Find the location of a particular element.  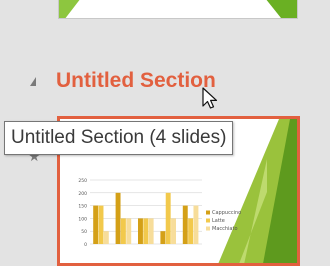

previous-slide-thumbnail is located at coordinates (178, 9).